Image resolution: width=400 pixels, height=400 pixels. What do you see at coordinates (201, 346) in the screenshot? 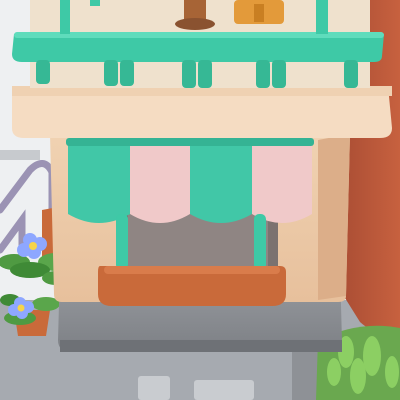
I see `base-shadow-strip` at bounding box center [201, 346].